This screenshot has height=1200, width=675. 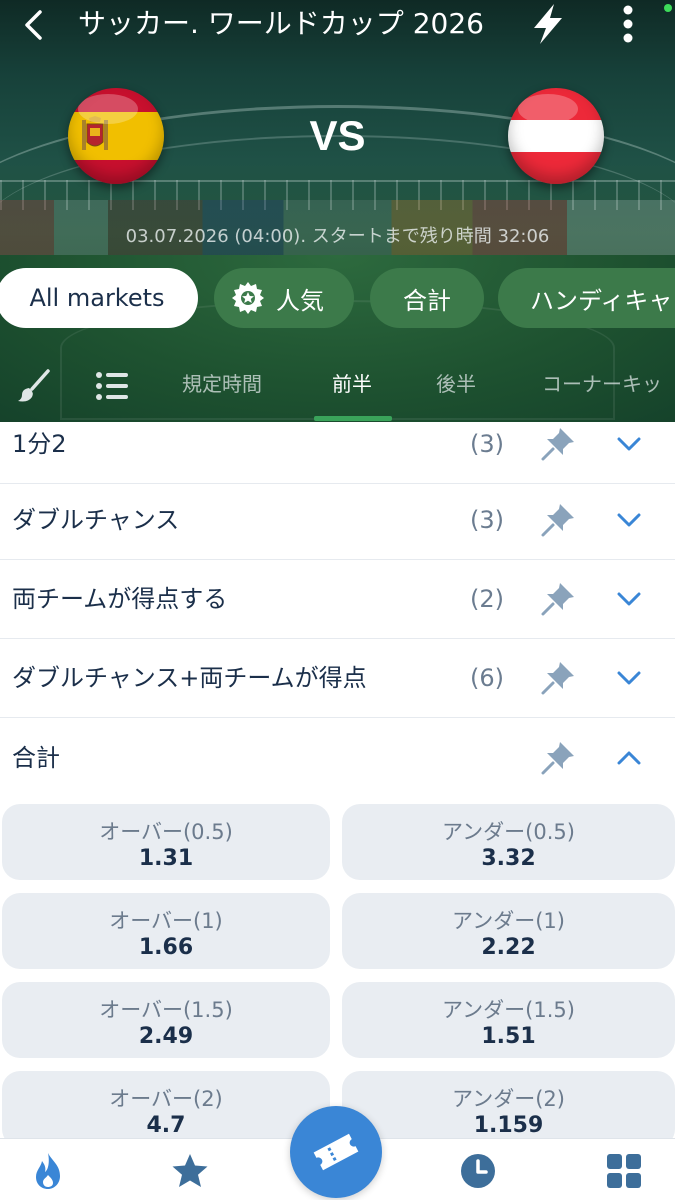 I want to click on market-count: (2), so click(x=487, y=599).